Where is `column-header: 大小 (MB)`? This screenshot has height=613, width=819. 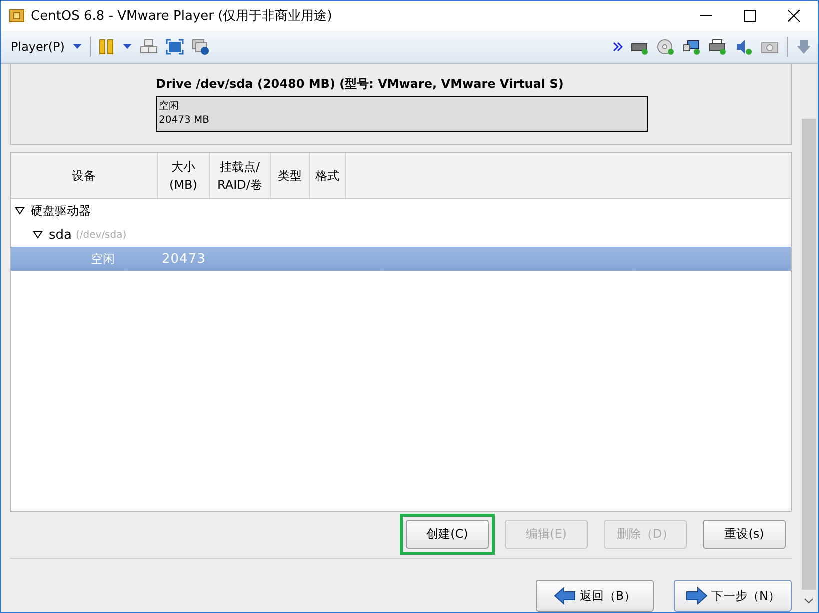 column-header: 大小 (MB) is located at coordinates (184, 175).